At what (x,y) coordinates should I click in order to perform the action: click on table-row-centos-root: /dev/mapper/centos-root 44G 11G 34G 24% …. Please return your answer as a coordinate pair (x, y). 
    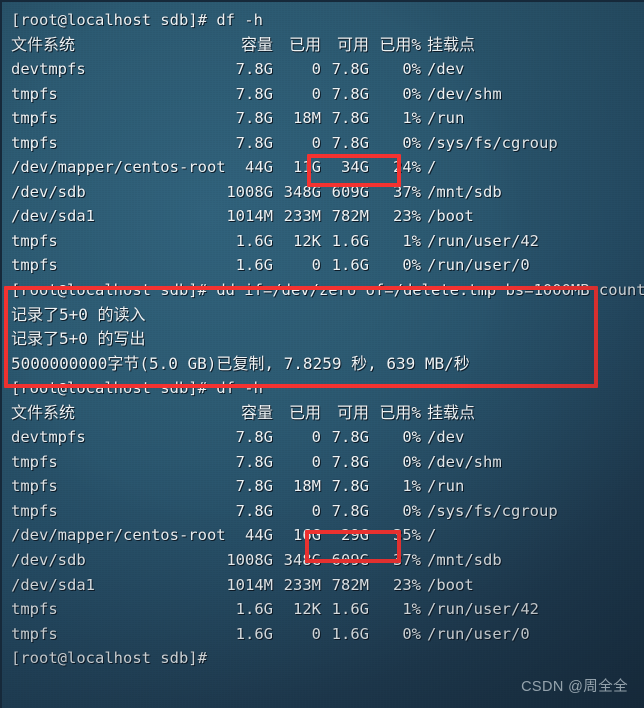
    Looking at the image, I should click on (326, 167).